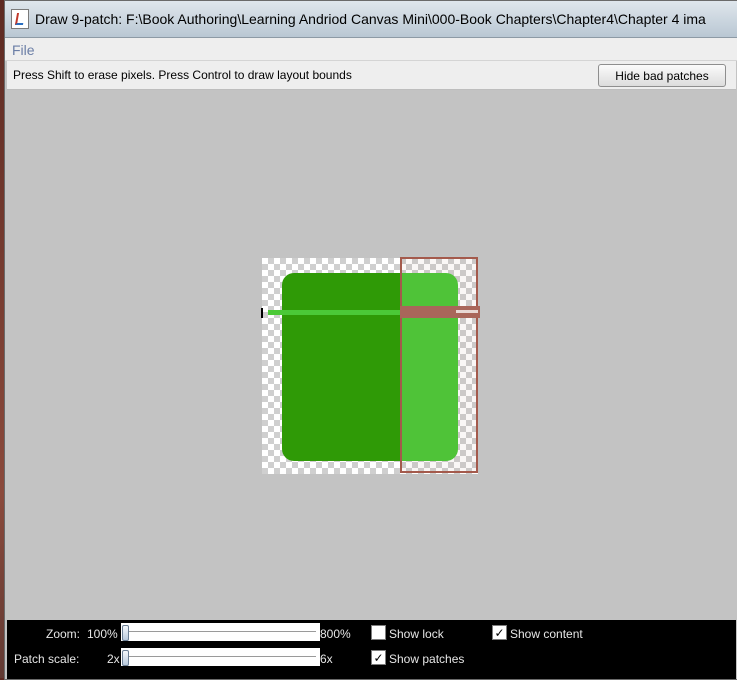 Image resolution: width=737 pixels, height=680 pixels. I want to click on bad-patch-horizontal, so click(440, 312).